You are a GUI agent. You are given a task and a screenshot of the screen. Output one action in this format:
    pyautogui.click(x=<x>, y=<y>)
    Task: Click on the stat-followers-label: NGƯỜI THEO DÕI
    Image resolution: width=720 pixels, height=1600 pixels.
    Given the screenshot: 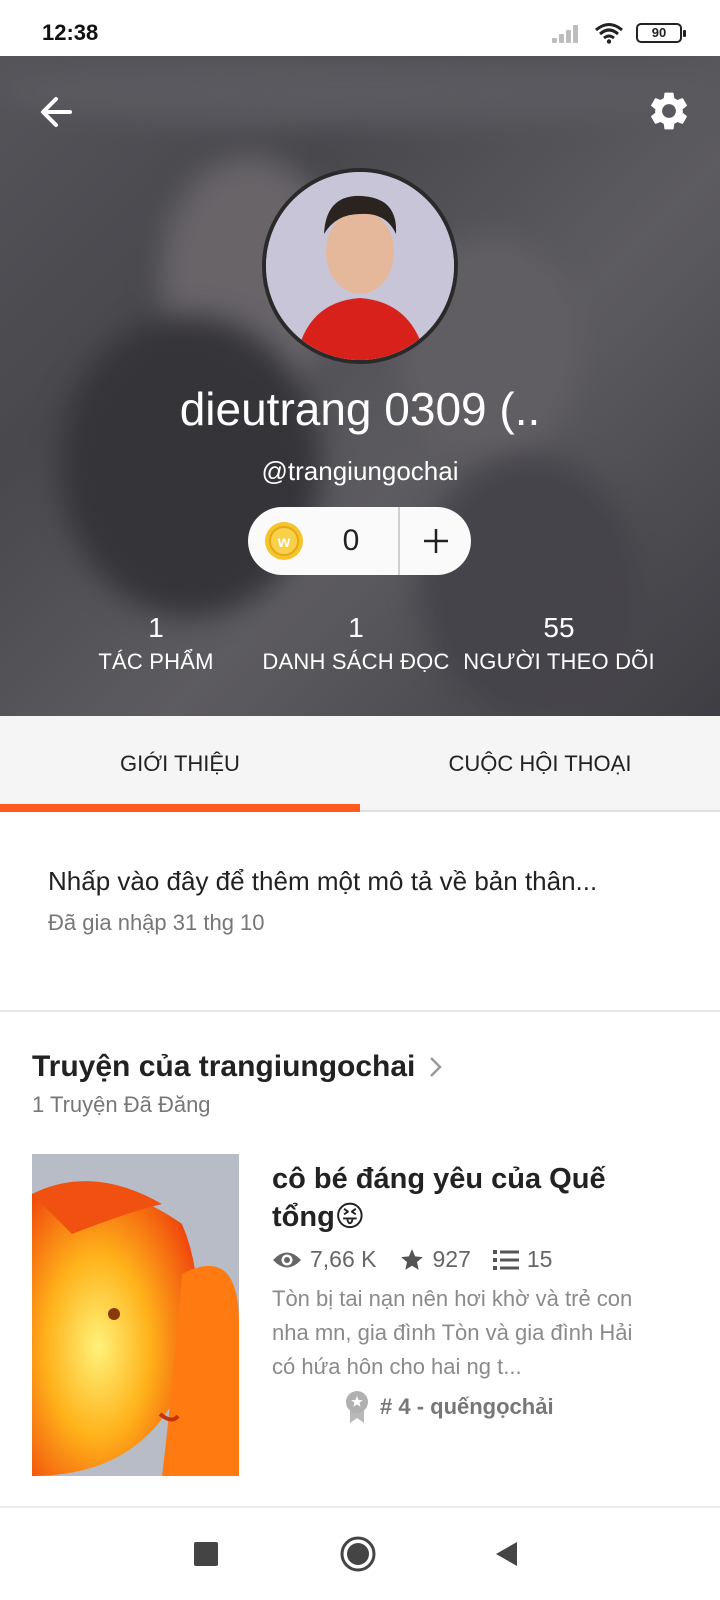 What is the action you would take?
    pyautogui.click(x=559, y=661)
    